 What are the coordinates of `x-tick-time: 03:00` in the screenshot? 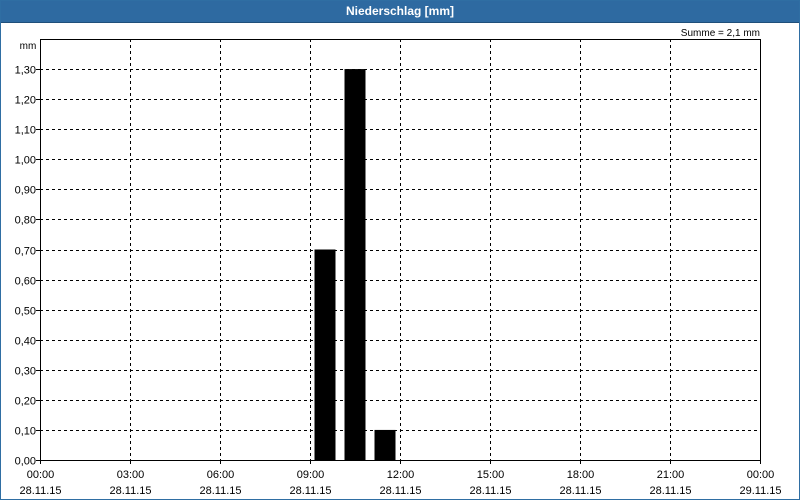 It's located at (131, 475).